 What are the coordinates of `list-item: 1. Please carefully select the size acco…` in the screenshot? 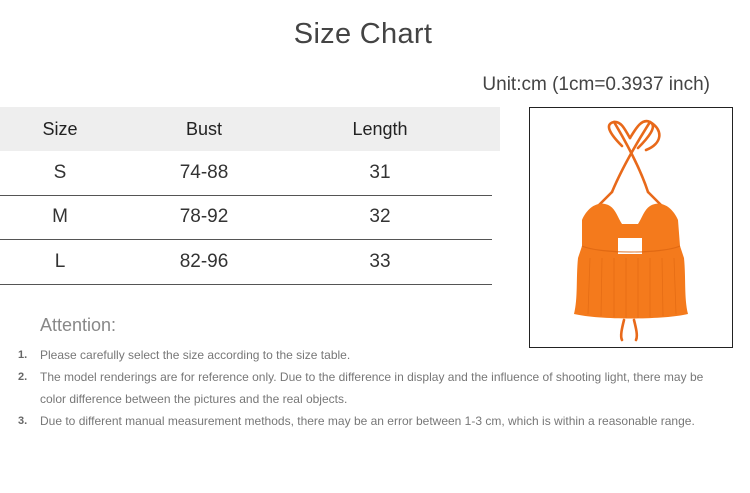 It's located at (374, 355).